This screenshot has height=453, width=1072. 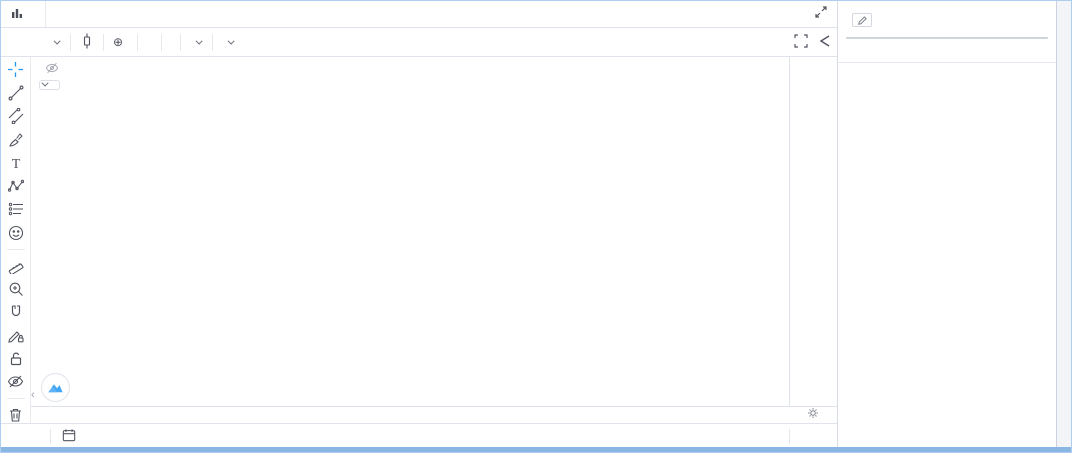 I want to click on drawing-toolbar: T, so click(x=16, y=240).